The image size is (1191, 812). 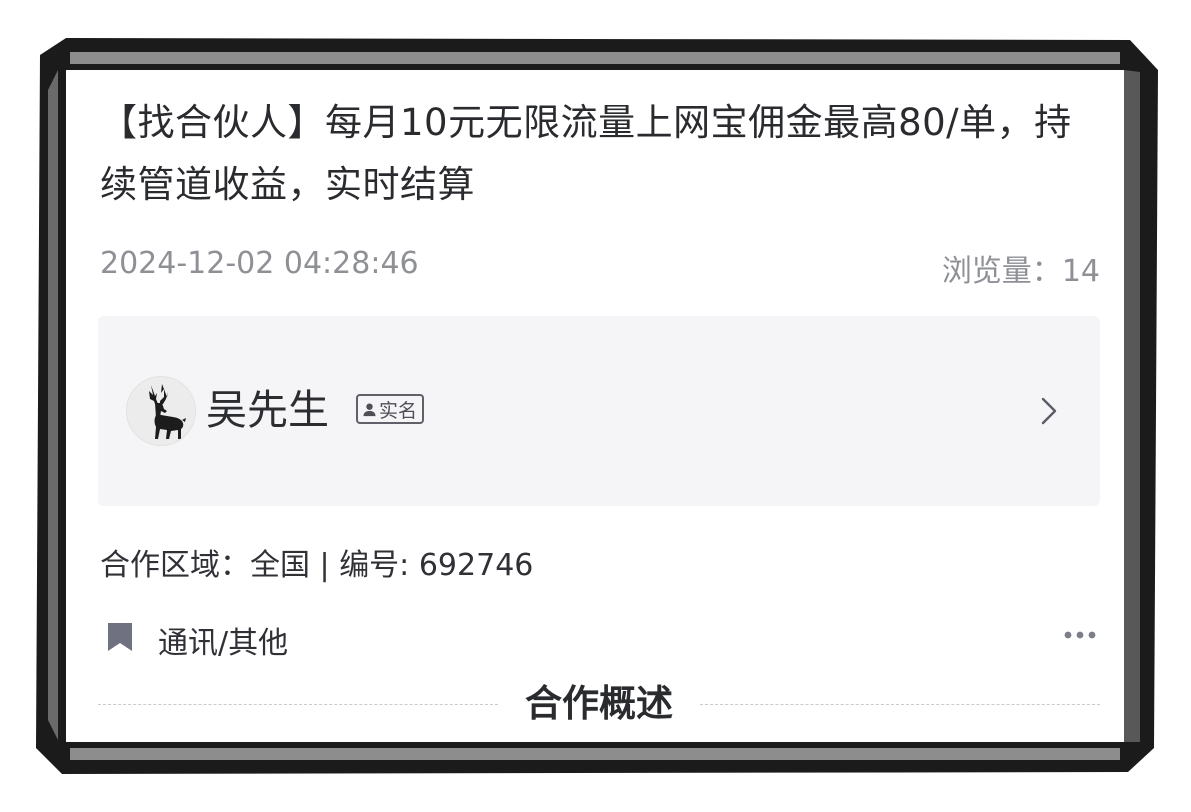 I want to click on avatar, so click(x=161, y=411).